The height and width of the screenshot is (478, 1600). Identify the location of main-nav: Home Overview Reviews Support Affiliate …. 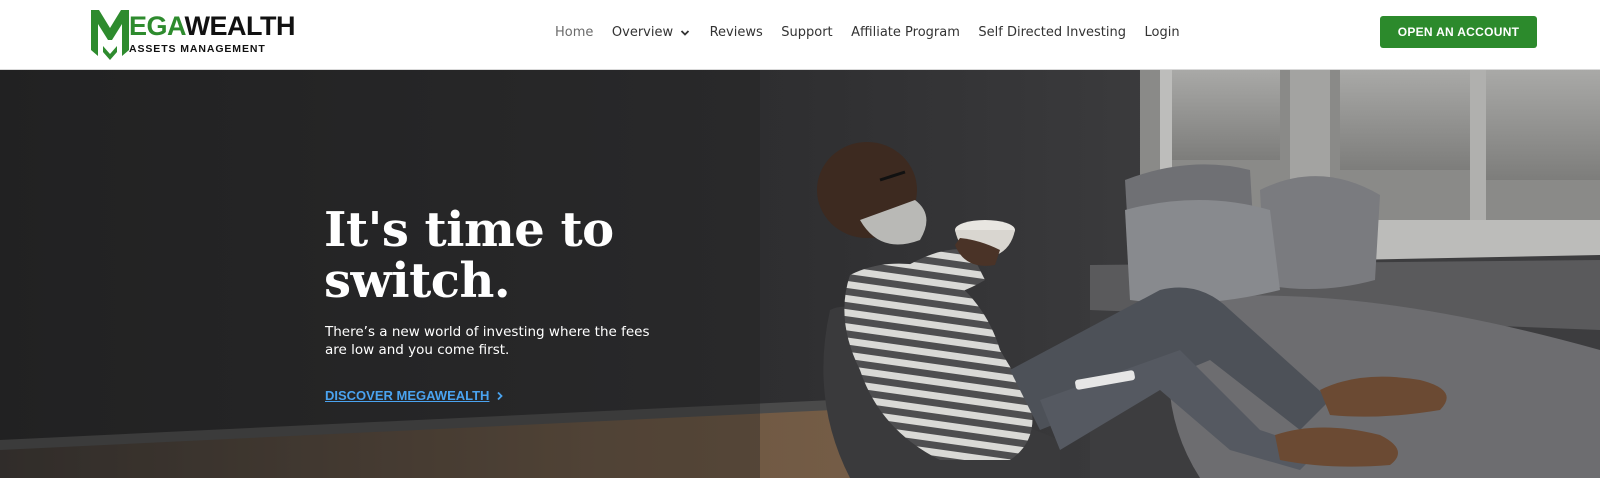
(876, 32).